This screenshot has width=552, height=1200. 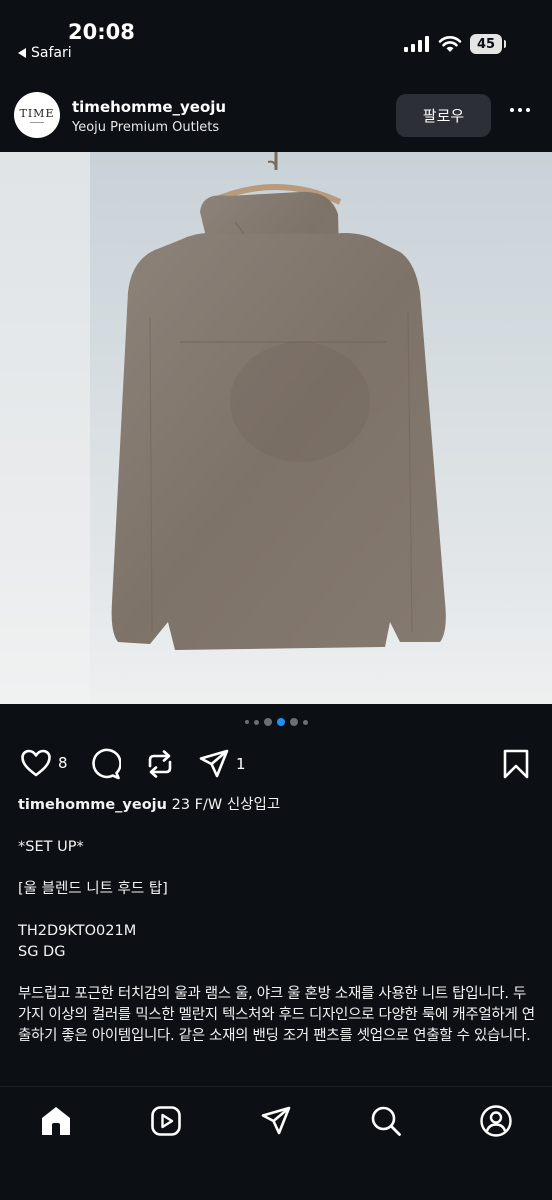 I want to click on avatar: TIME, so click(x=37, y=115).